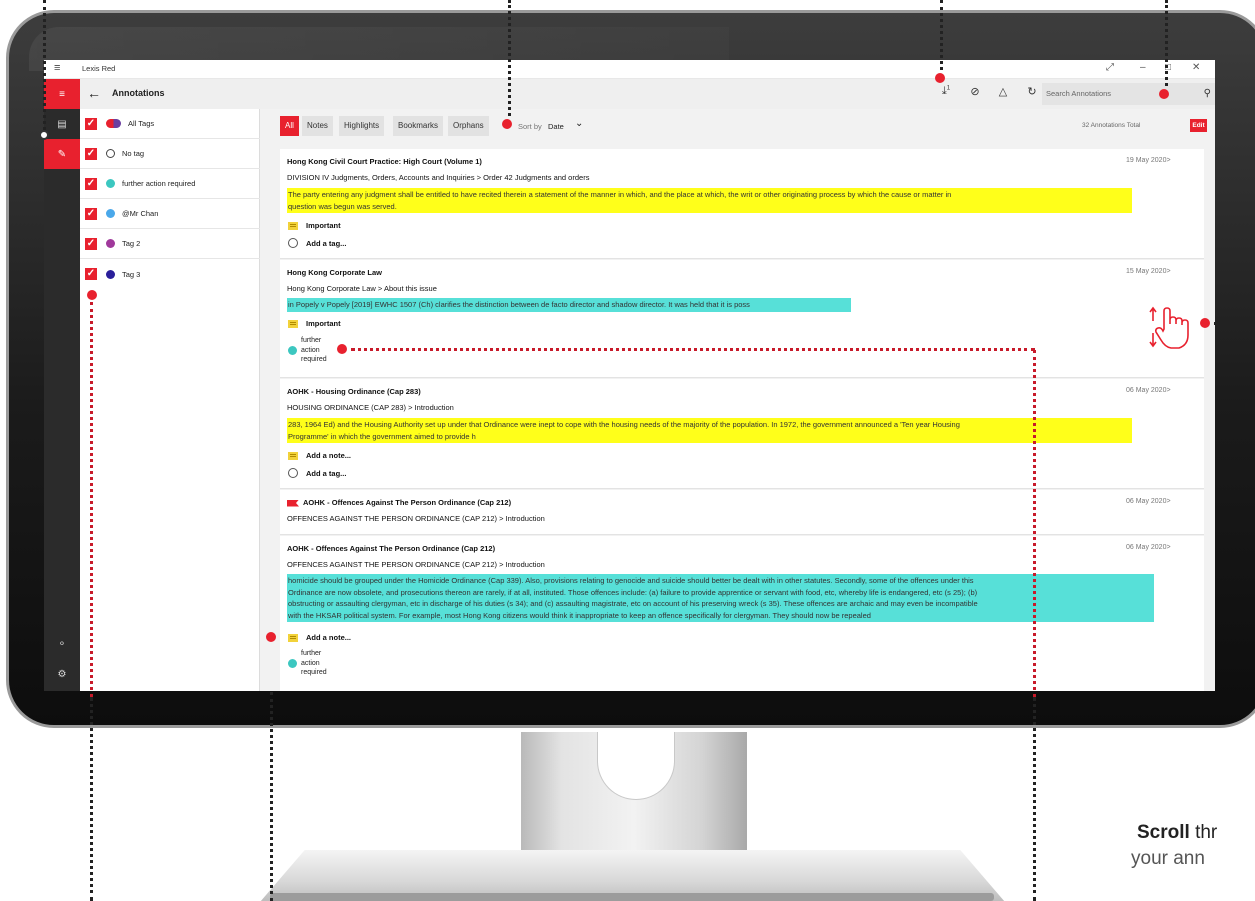 This screenshot has width=1255, height=901. Describe the element at coordinates (1111, 125) in the screenshot. I see `annotations-total: 32 Annotations Total` at that location.